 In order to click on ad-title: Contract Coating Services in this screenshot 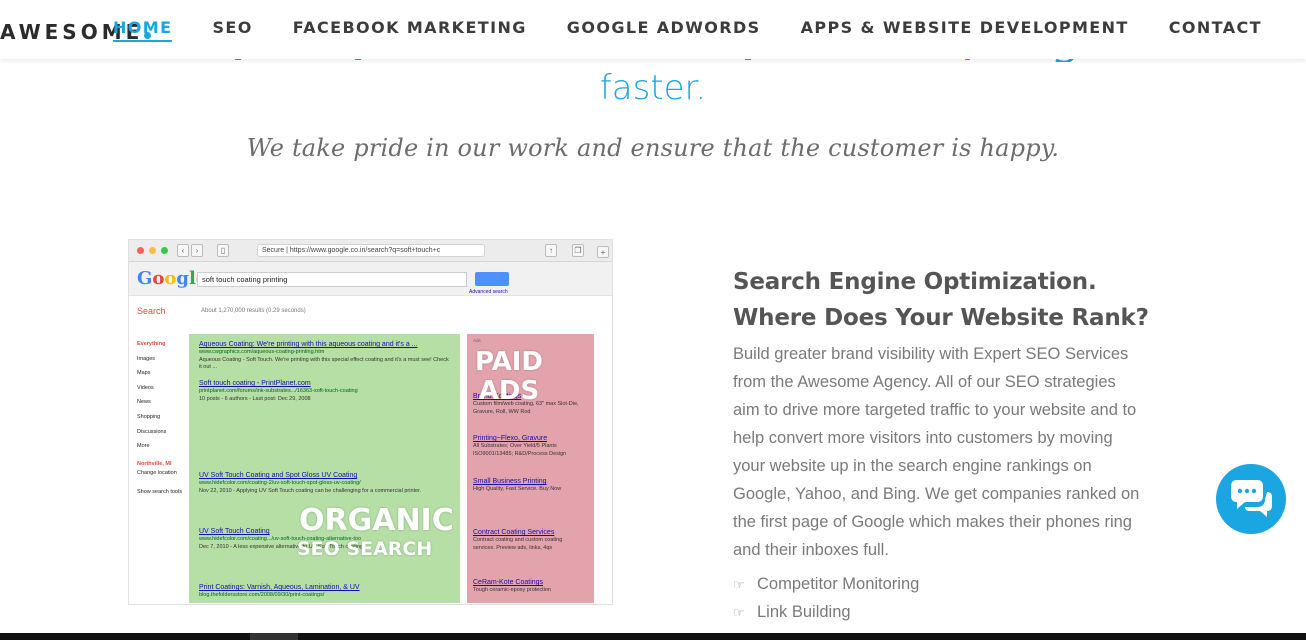, I will do `click(514, 532)`.